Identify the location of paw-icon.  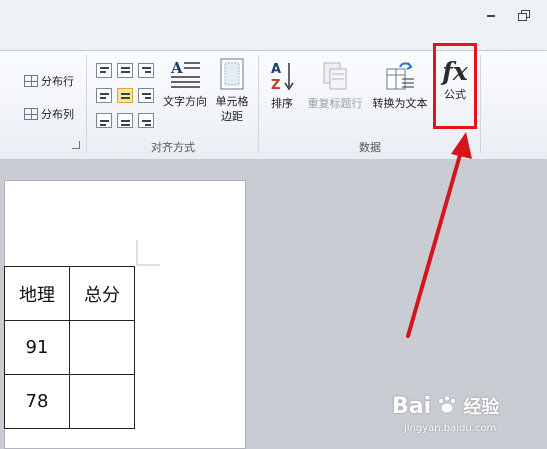
(447, 404).